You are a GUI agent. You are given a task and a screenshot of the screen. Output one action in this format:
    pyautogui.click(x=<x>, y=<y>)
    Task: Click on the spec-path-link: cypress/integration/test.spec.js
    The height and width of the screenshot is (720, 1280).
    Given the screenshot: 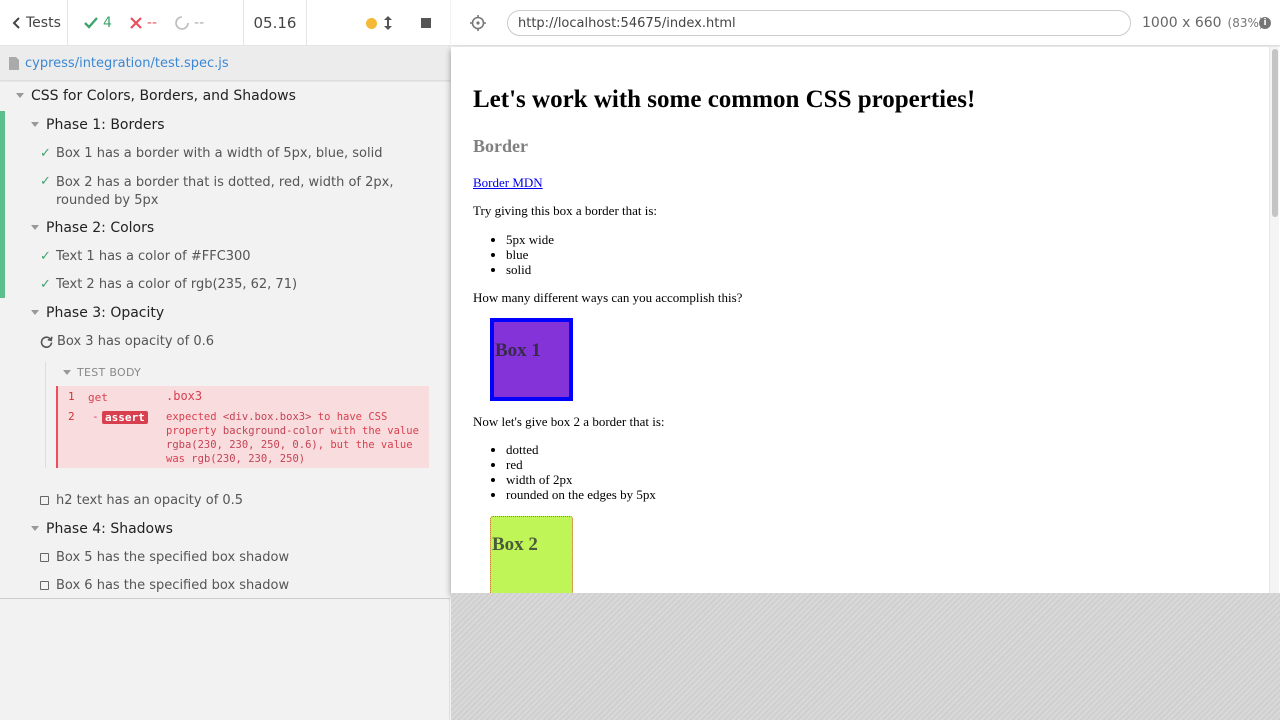 What is the action you would take?
    pyautogui.click(x=127, y=63)
    